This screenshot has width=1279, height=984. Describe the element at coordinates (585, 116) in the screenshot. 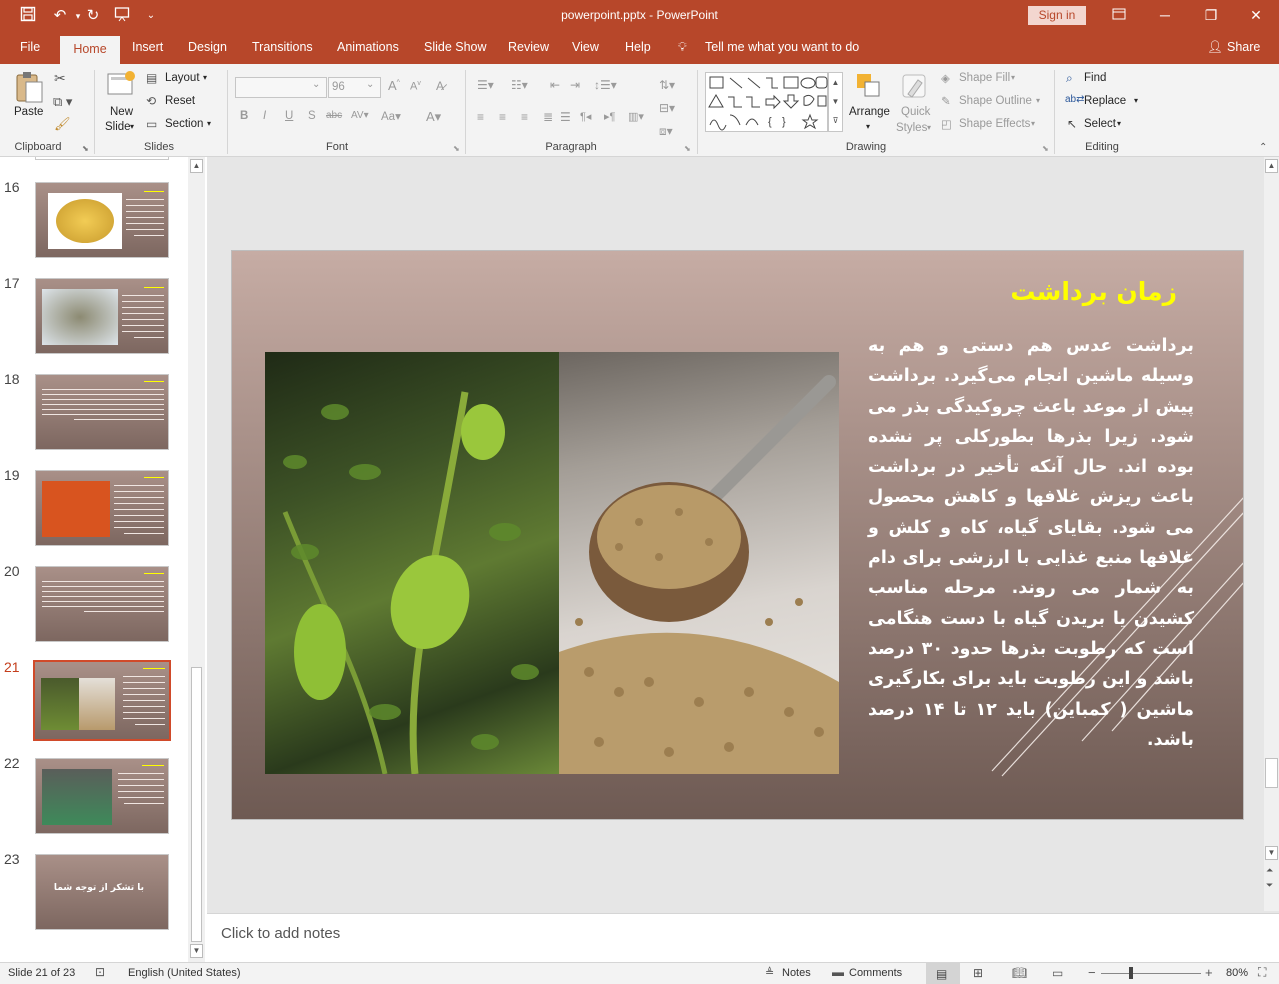

I see `rtl-icon: ¶◂` at that location.